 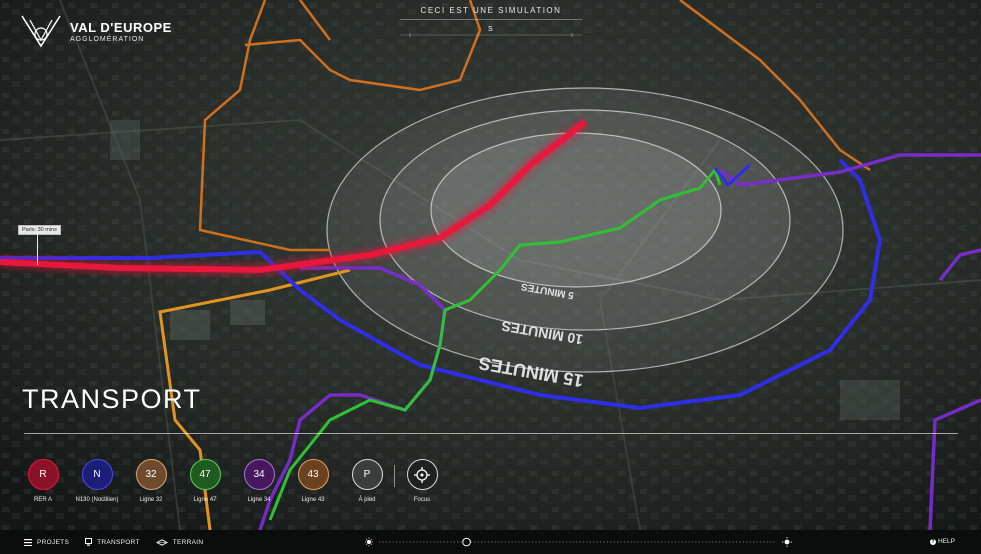 I want to click on line-toggle-47: 47 Ligne 47, so click(x=205, y=481).